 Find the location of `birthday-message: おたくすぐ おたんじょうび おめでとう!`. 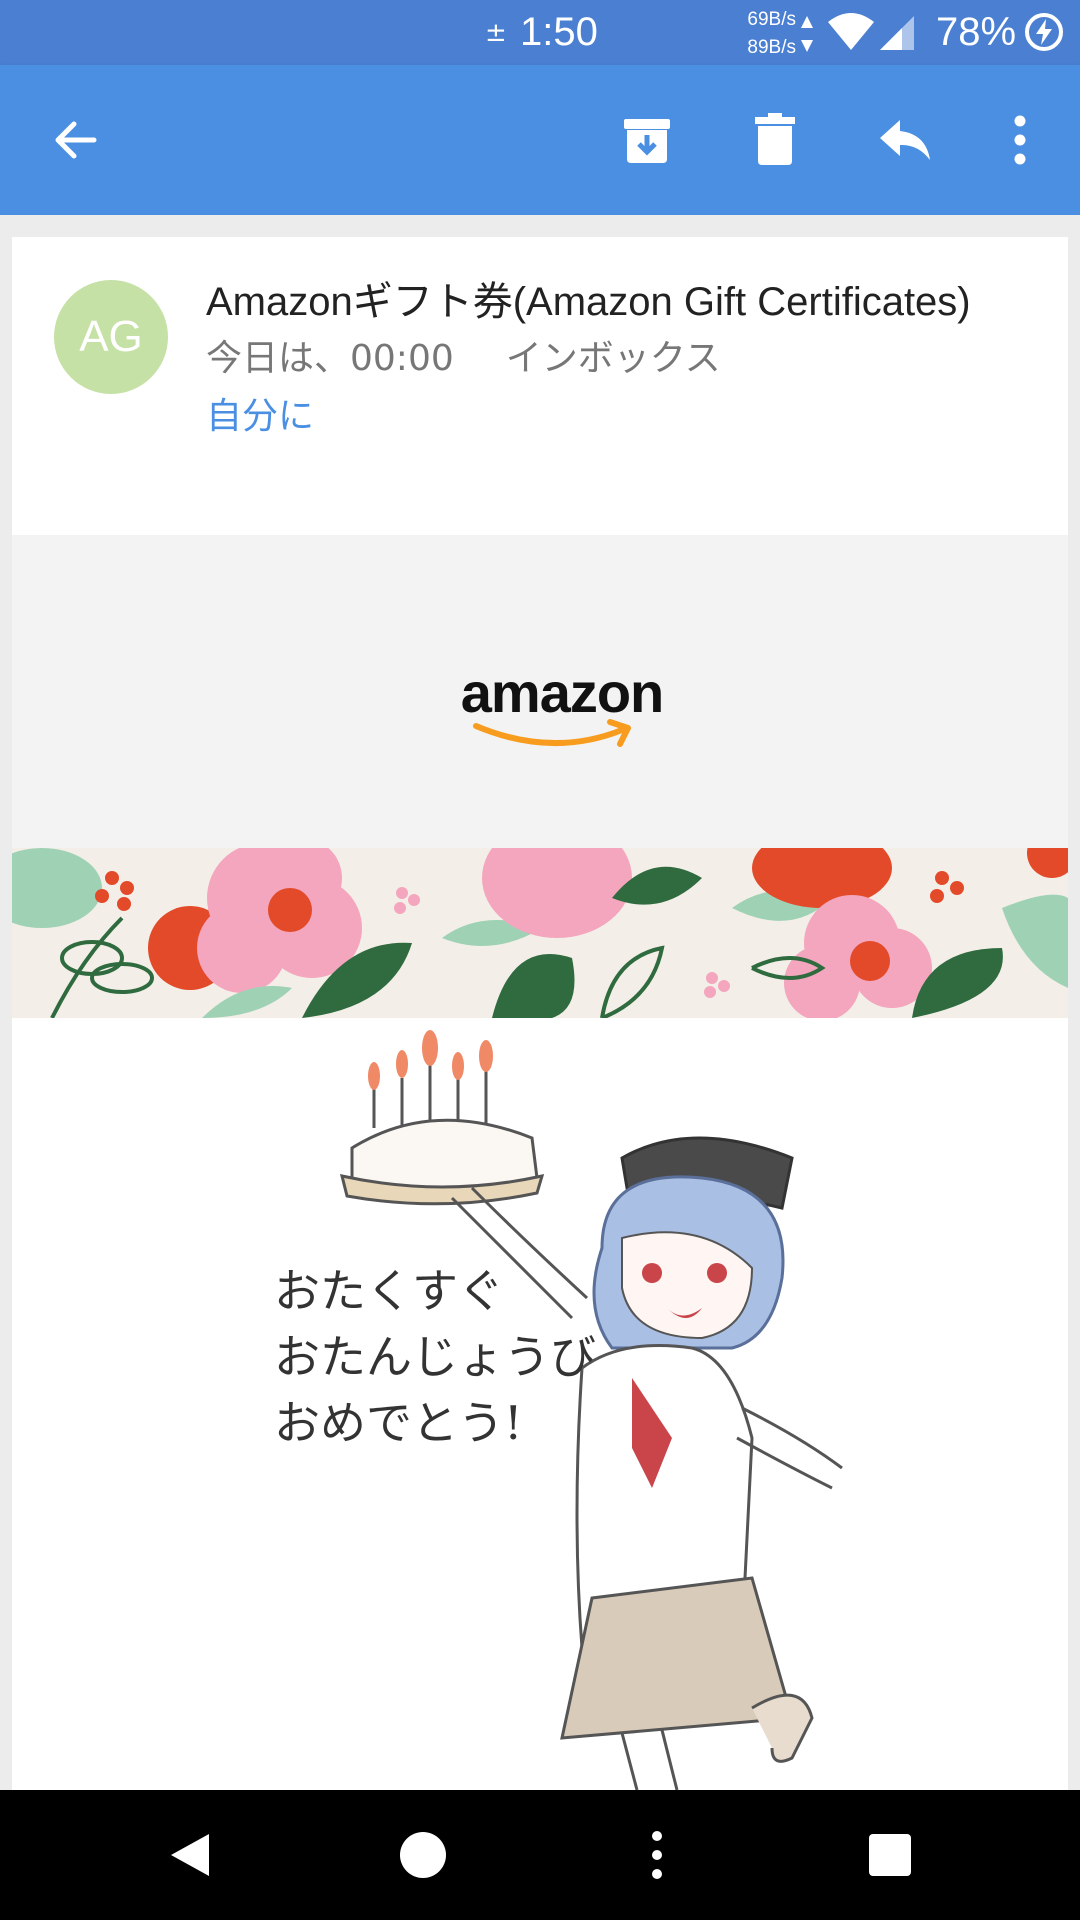

birthday-message: おたくすぐ おたんじょうび おめでとう! is located at coordinates (435, 1357).